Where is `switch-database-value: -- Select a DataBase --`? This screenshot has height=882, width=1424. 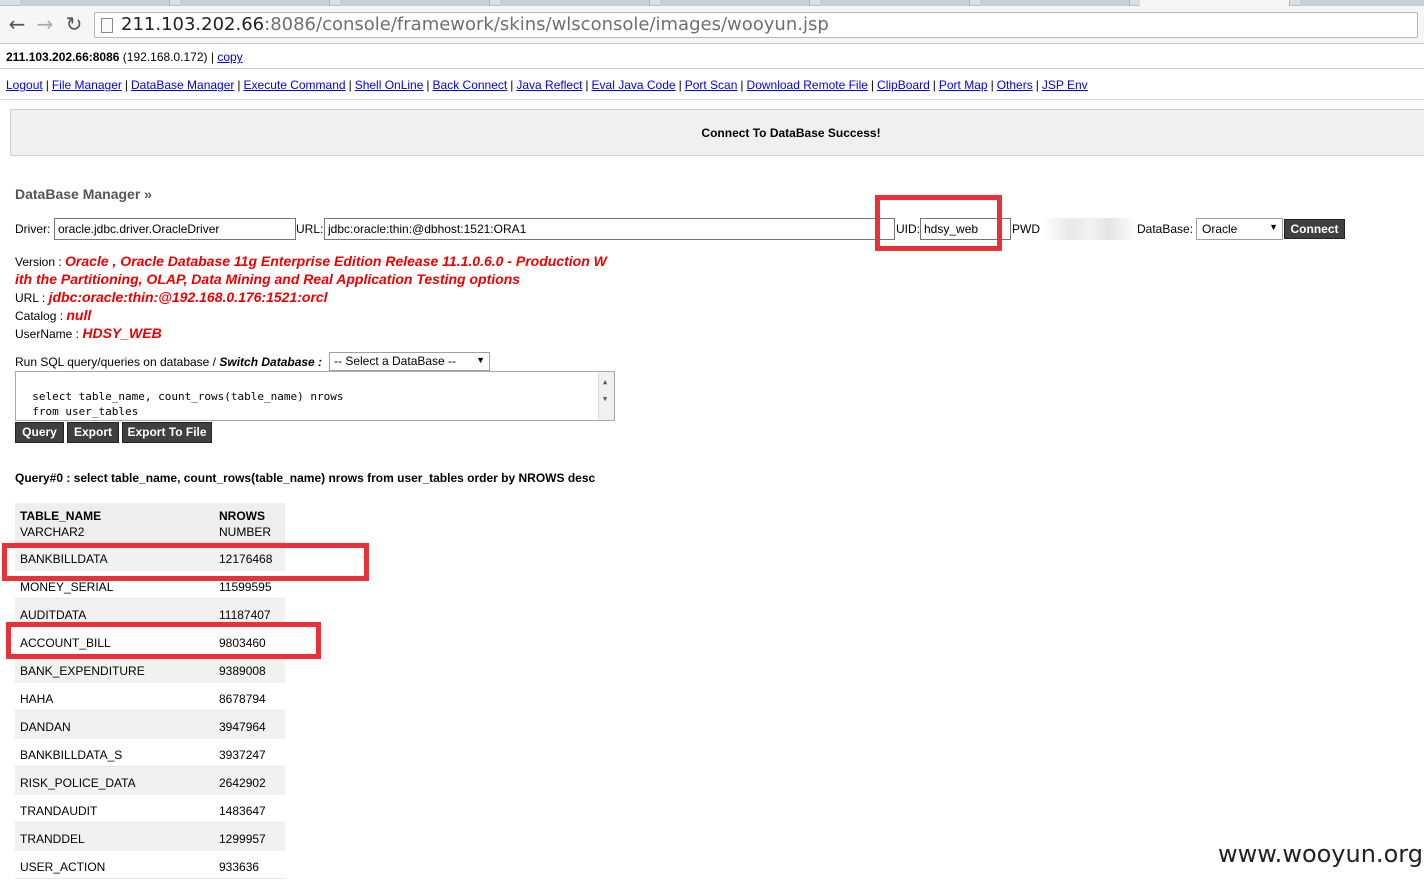 switch-database-value: -- Select a DataBase -- is located at coordinates (395, 361).